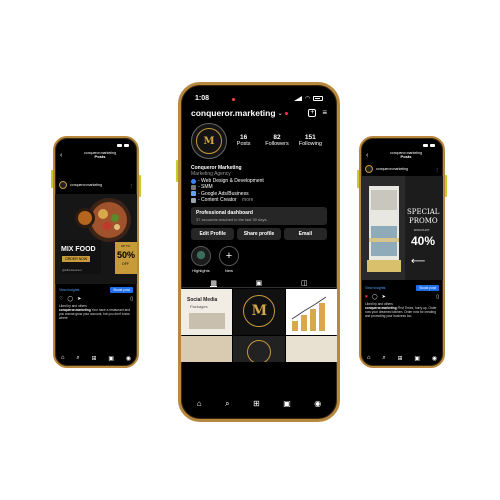 The image size is (500, 500). What do you see at coordinates (229, 256) in the screenshot?
I see `plus-icon: +` at bounding box center [229, 256].